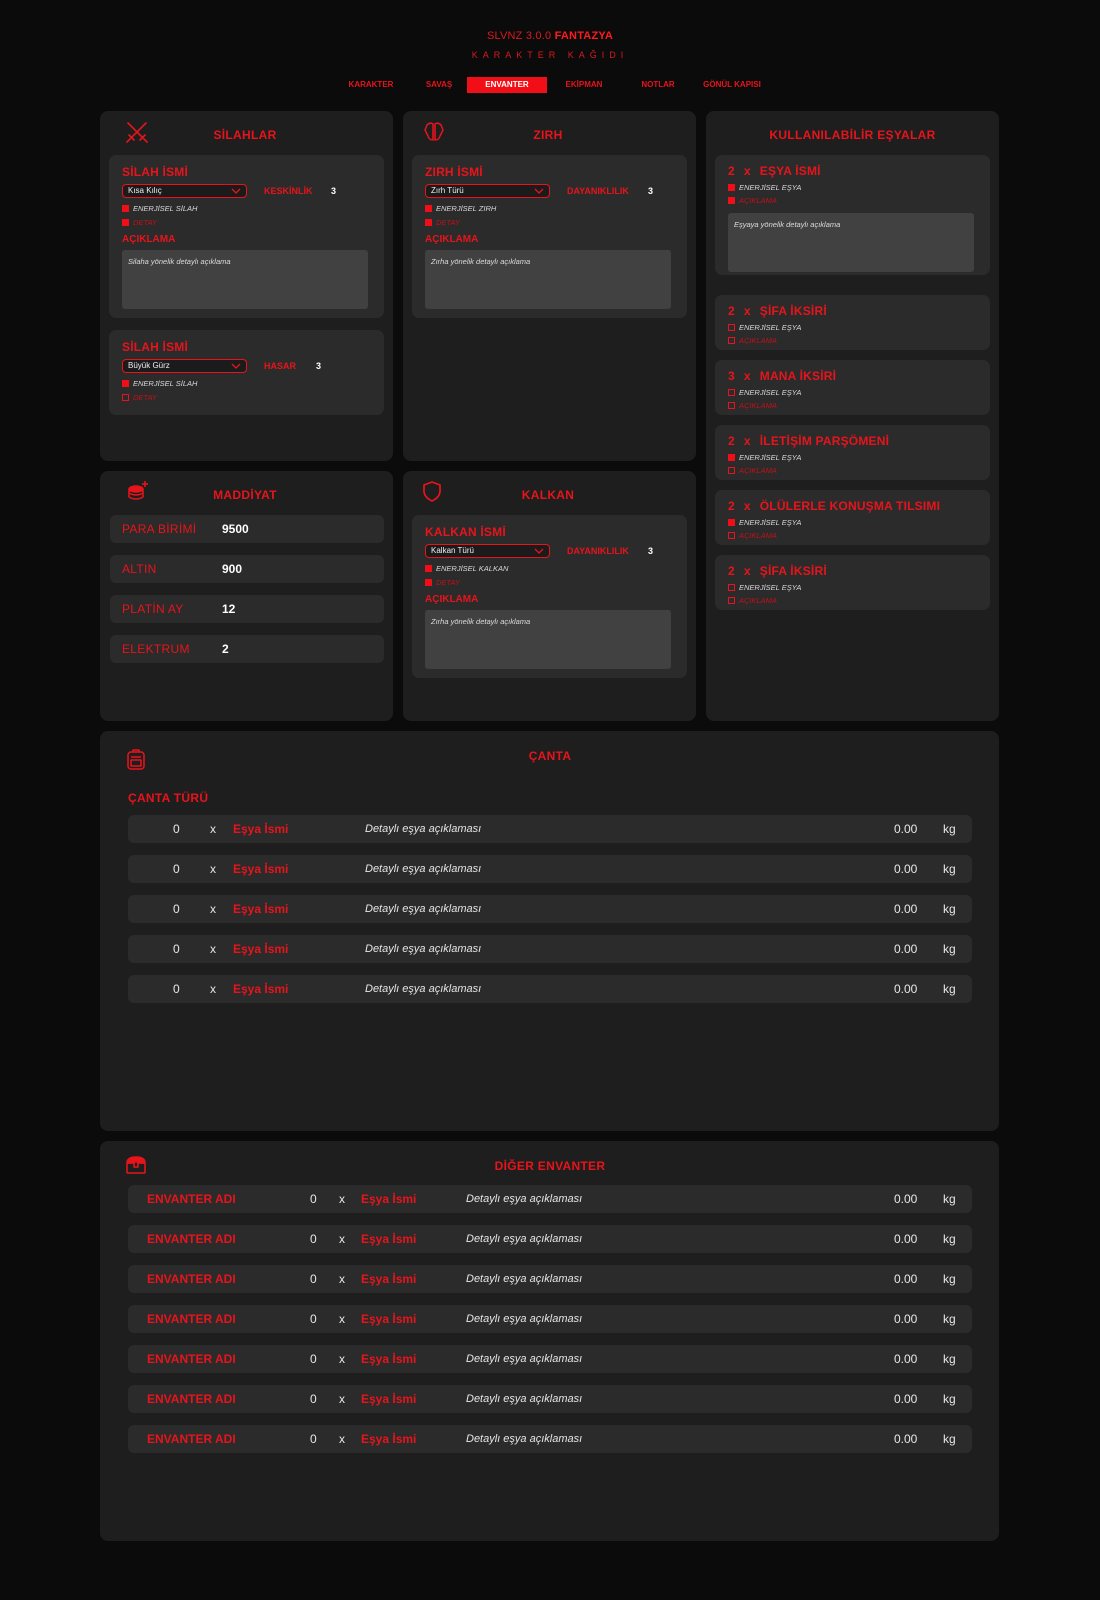  What do you see at coordinates (487, 551) in the screenshot?
I see `shield-type-select: Kalkan Türü` at bounding box center [487, 551].